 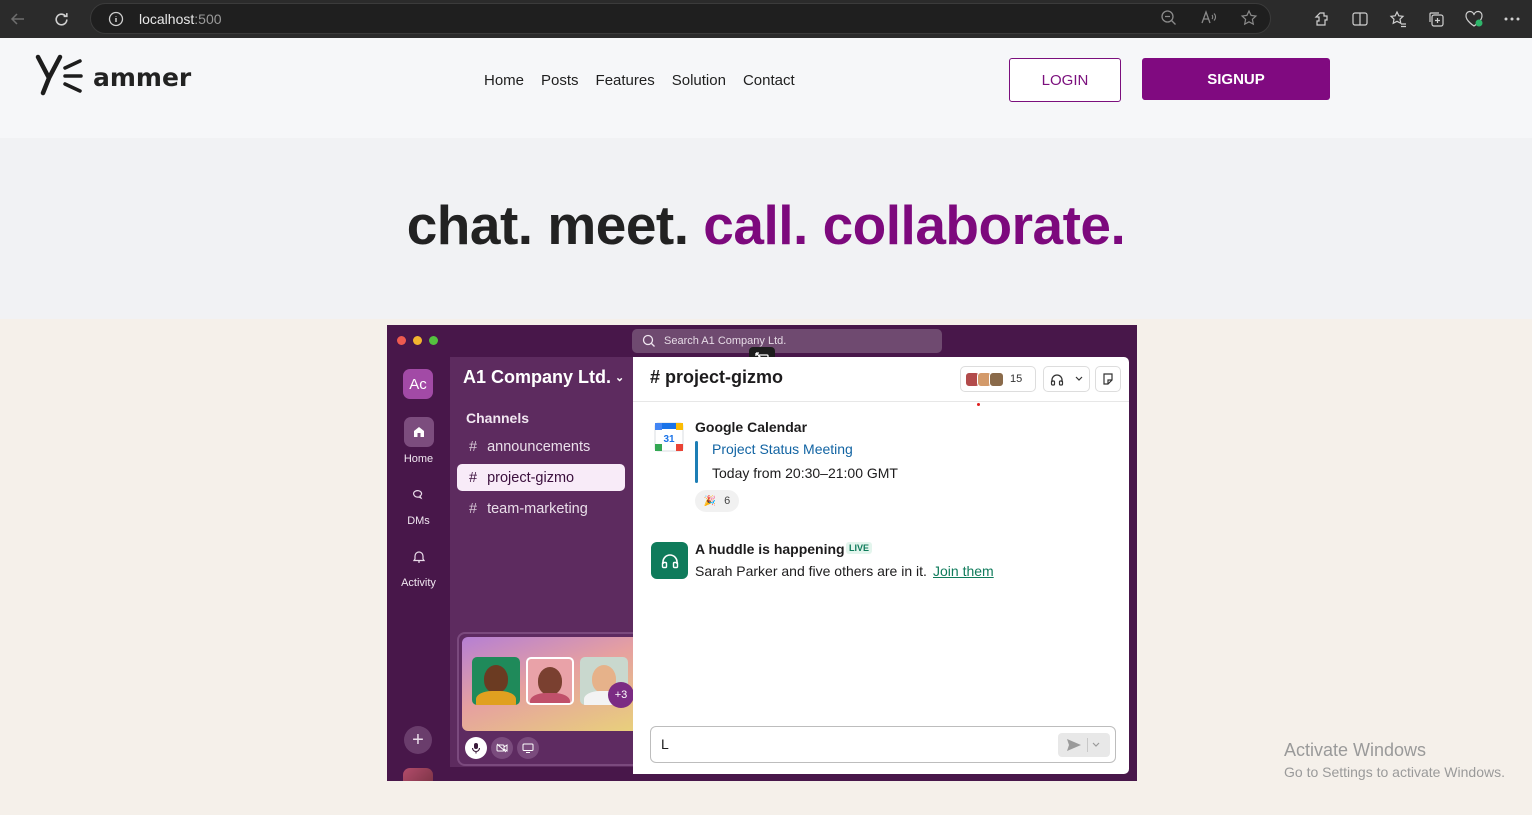 I want to click on reaction-pill: 🎉 6, so click(x=717, y=501).